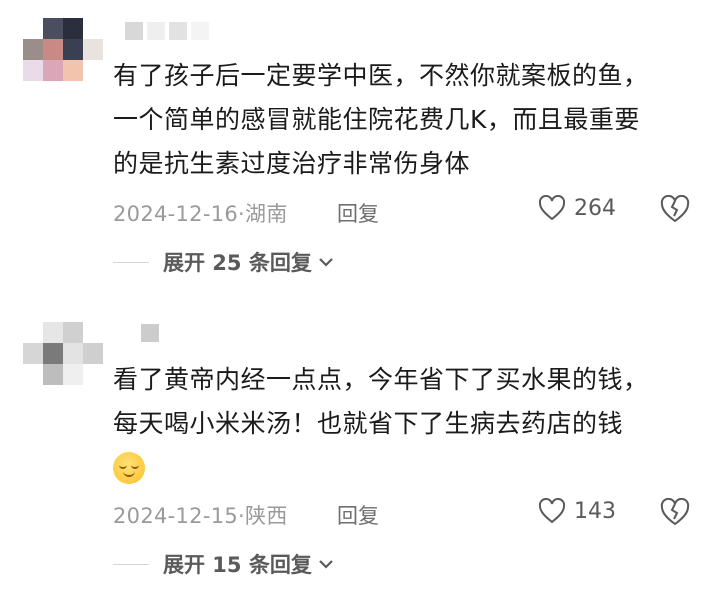 This screenshot has height=589, width=720. What do you see at coordinates (200, 214) in the screenshot?
I see `comment-date-location: 2024-12-16·湖南` at bounding box center [200, 214].